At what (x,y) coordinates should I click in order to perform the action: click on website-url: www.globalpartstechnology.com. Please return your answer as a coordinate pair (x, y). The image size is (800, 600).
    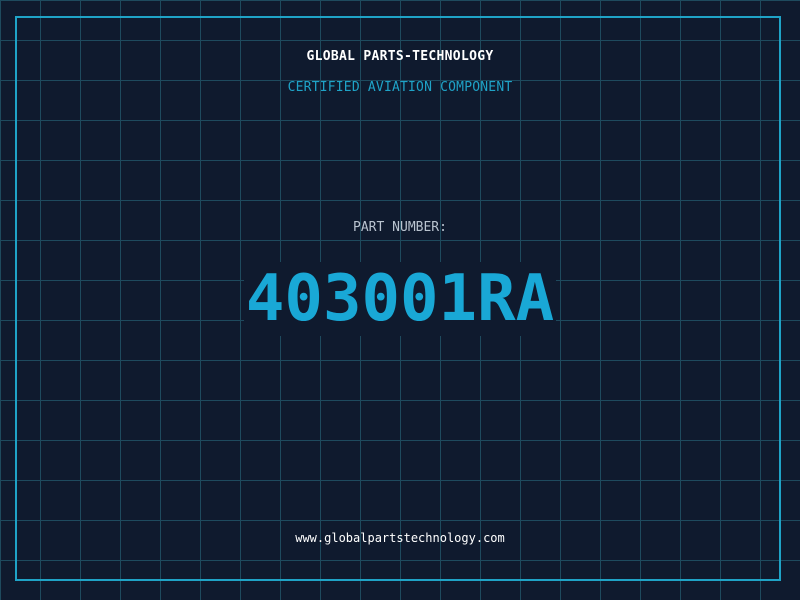
    Looking at the image, I should click on (400, 538).